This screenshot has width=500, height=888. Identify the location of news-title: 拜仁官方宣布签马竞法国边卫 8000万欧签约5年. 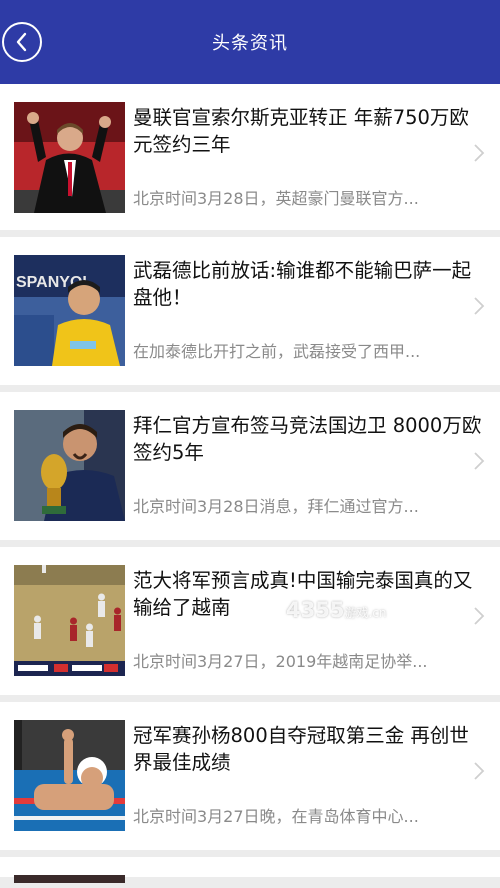
(307, 439).